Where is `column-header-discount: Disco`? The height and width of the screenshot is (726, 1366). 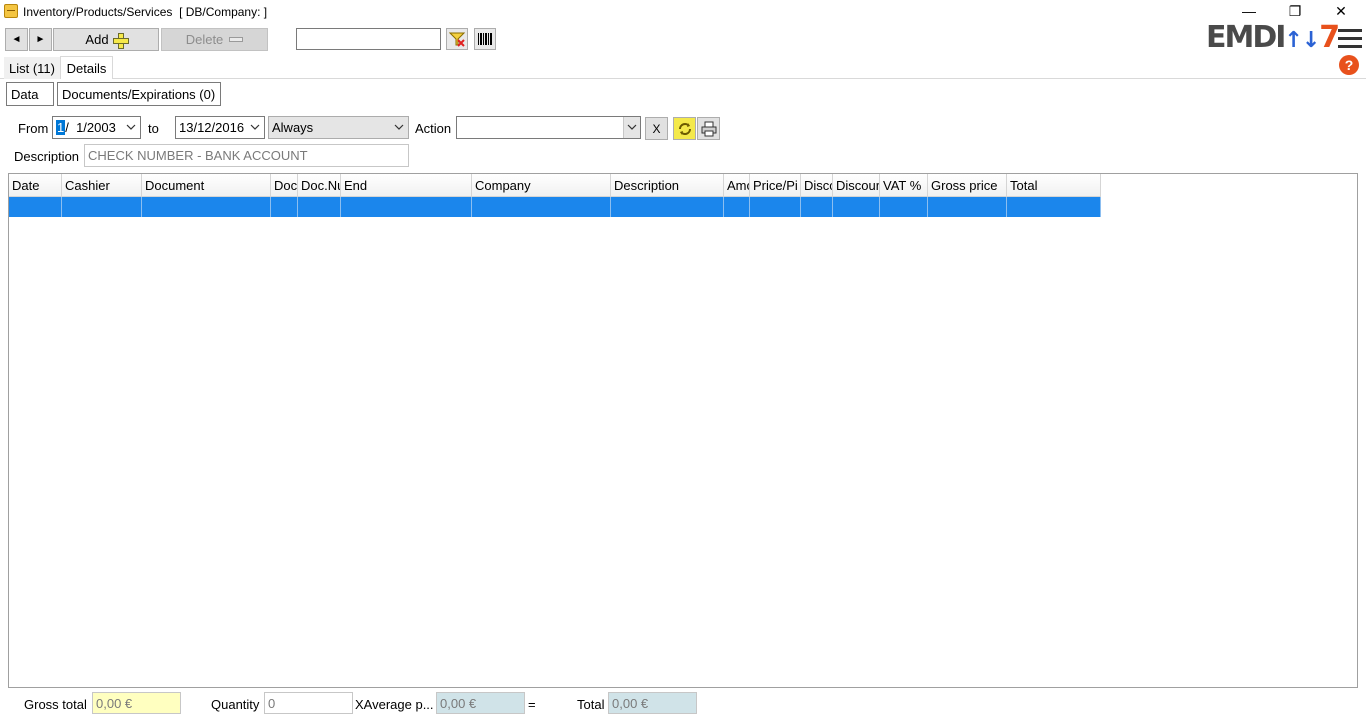
column-header-discount: Disco is located at coordinates (817, 185).